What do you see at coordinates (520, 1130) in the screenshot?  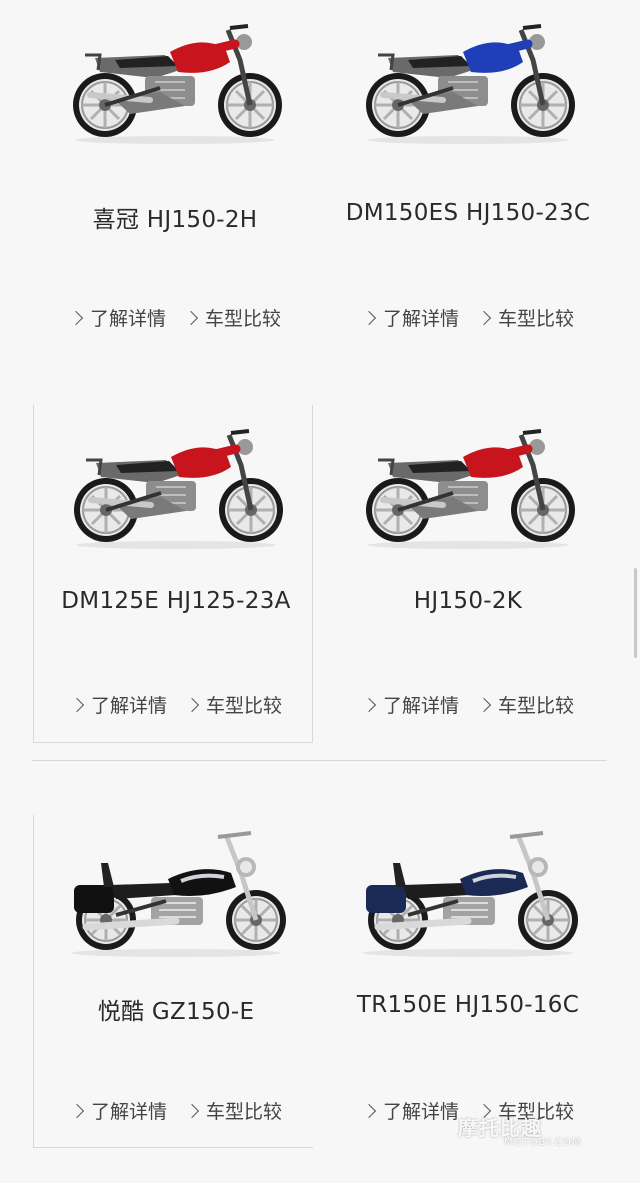 I see `watermark: 摩托比趣 MOTOBY.COM` at bounding box center [520, 1130].